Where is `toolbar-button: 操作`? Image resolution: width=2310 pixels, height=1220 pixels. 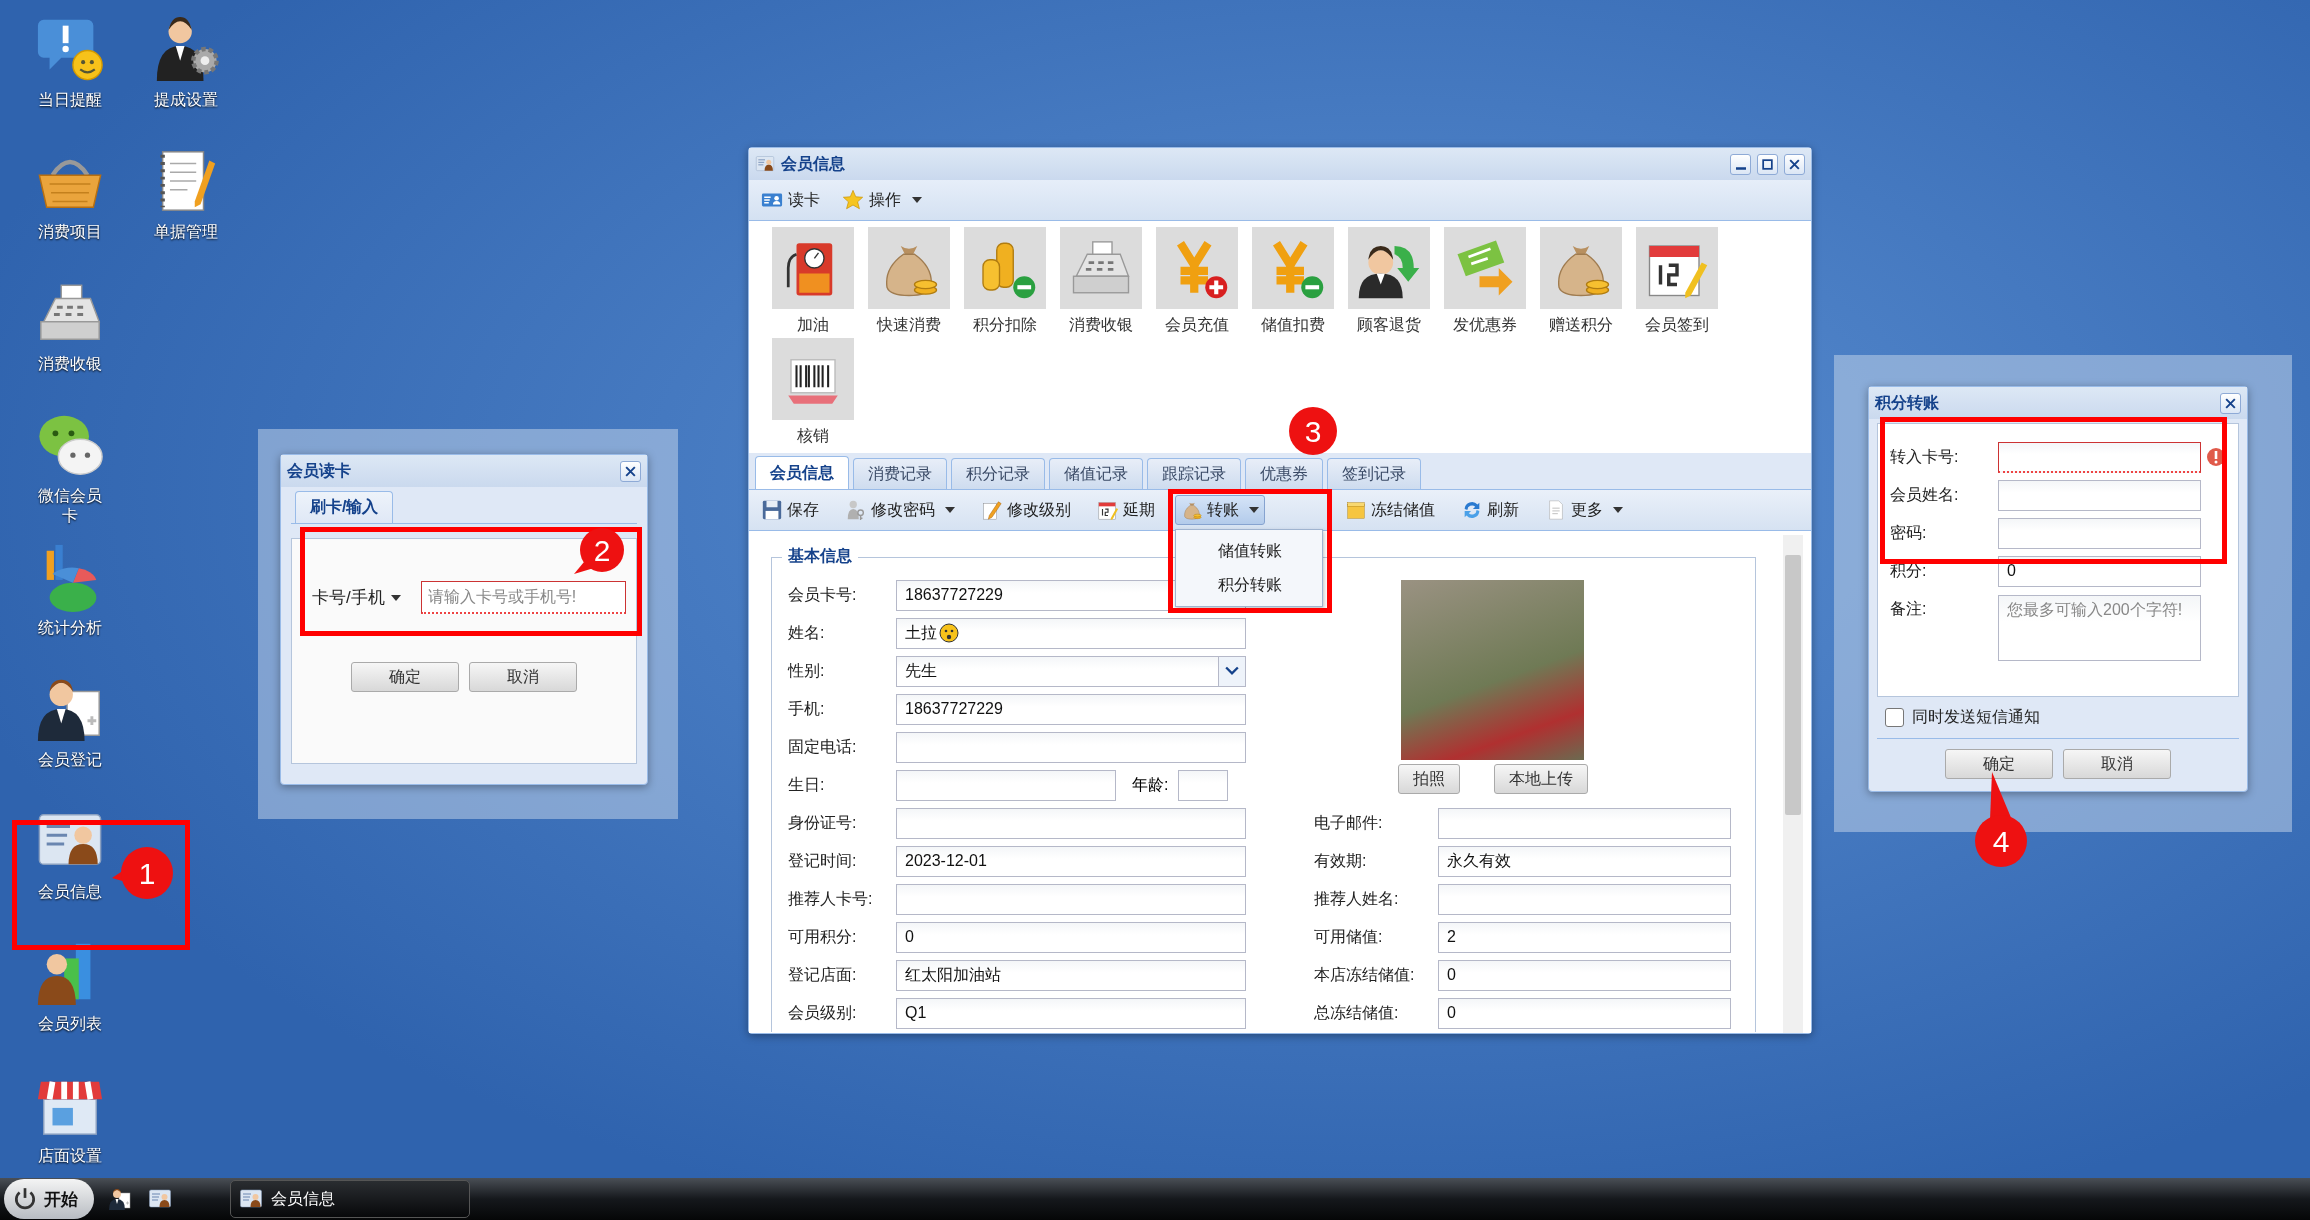
toolbar-button: 操作 is located at coordinates (882, 200).